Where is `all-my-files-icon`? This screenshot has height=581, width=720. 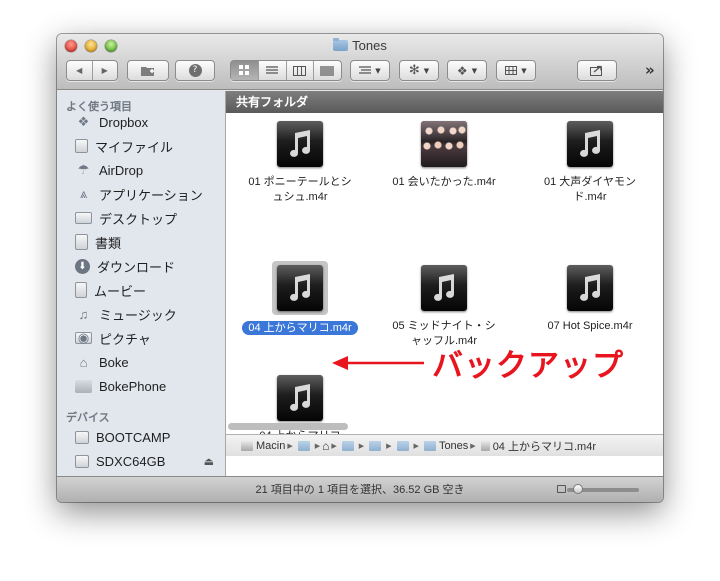
all-my-files-icon is located at coordinates (81, 146).